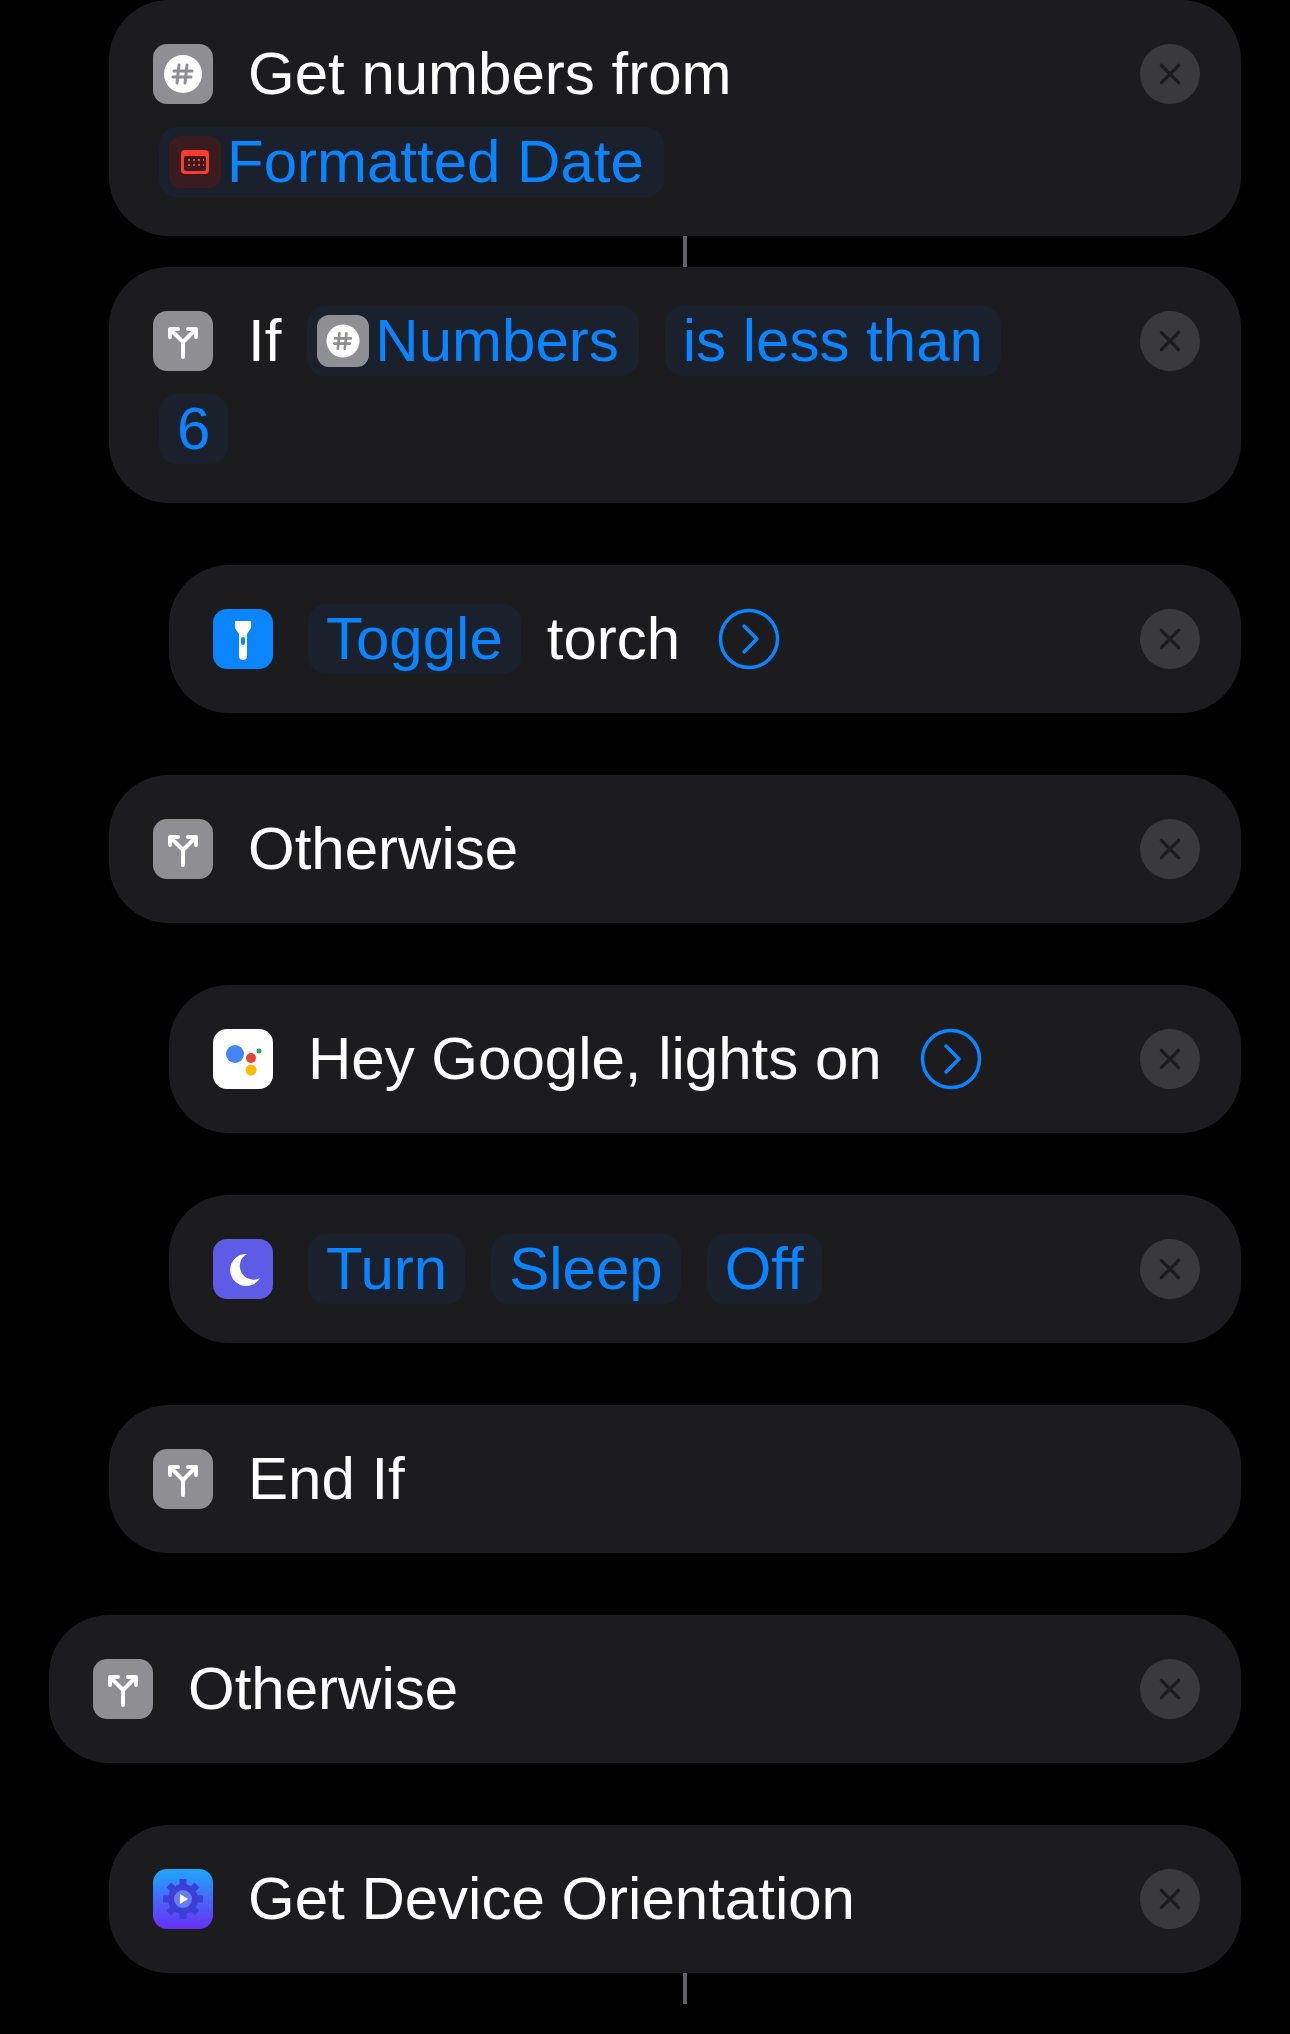  I want to click on action-card: Hey Google, lights on, so click(705, 1059).